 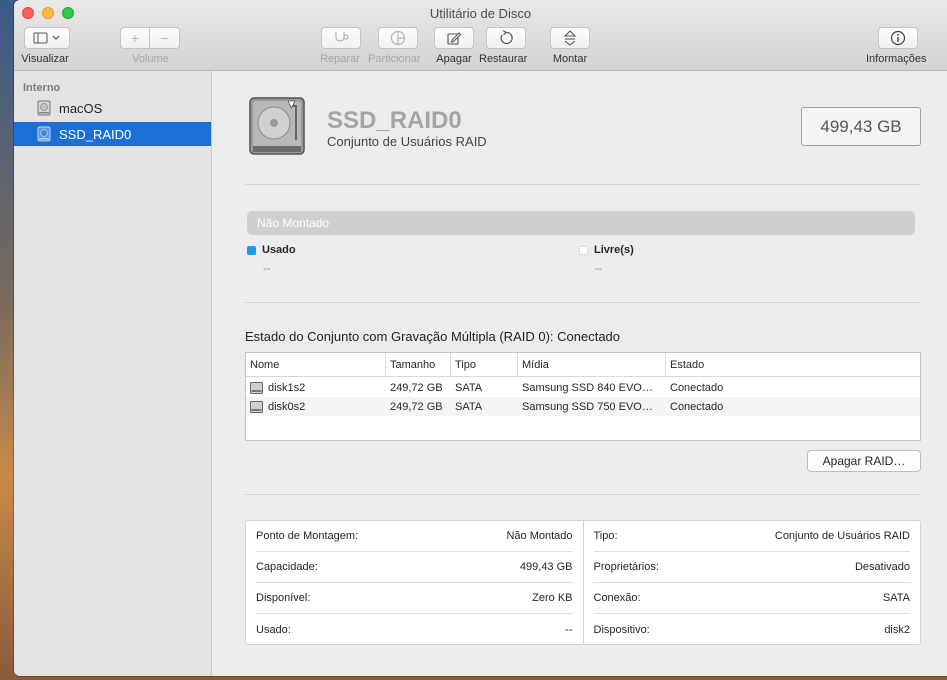 I want to click on mount-label: Montar, so click(x=570, y=59).